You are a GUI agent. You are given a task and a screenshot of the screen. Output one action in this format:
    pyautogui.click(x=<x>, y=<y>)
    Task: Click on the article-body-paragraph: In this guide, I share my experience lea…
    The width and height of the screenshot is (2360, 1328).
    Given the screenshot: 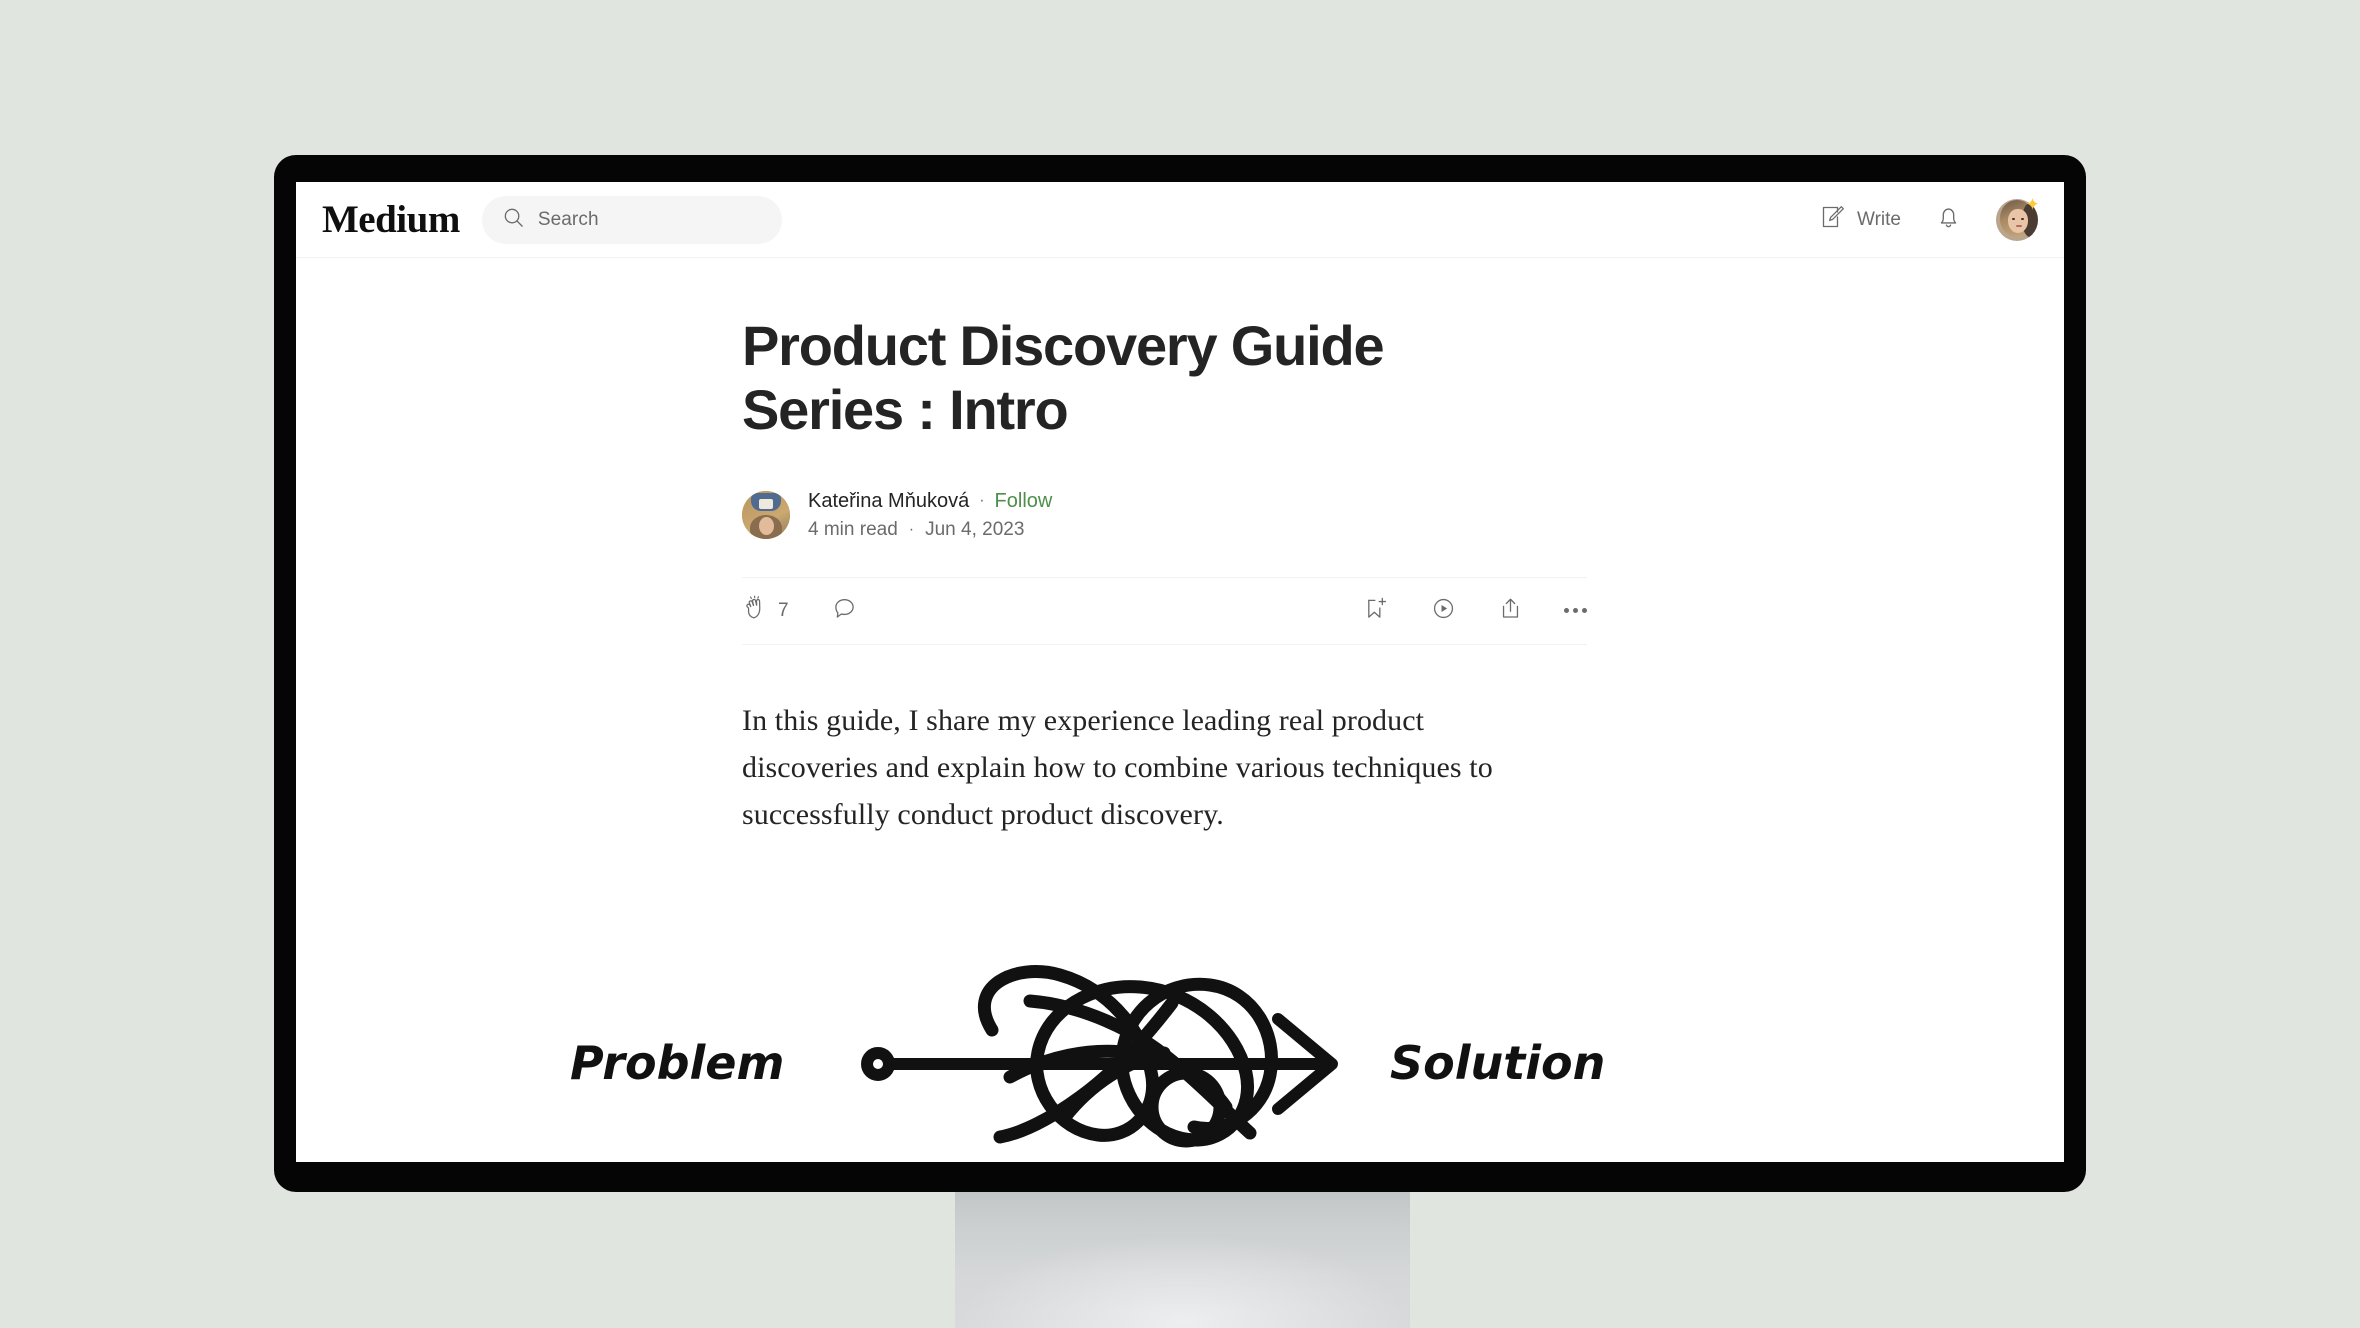 What is the action you would take?
    pyautogui.click(x=1117, y=767)
    